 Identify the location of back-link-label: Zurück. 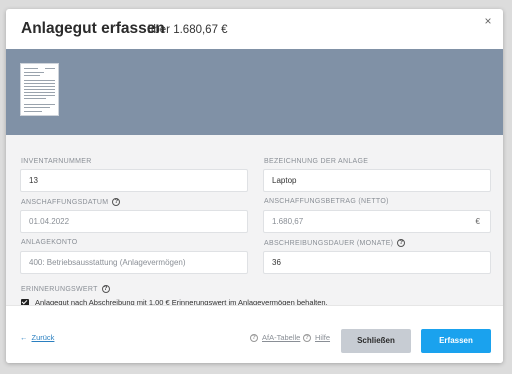
(43, 337).